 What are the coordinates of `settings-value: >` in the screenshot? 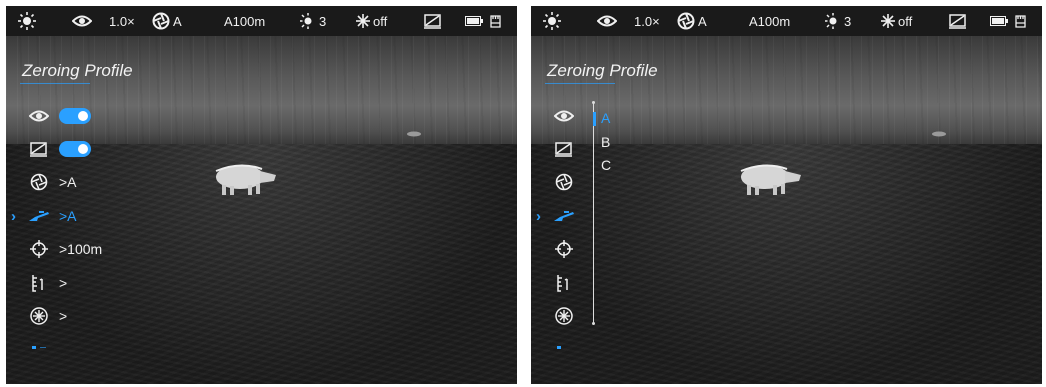 It's located at (63, 316).